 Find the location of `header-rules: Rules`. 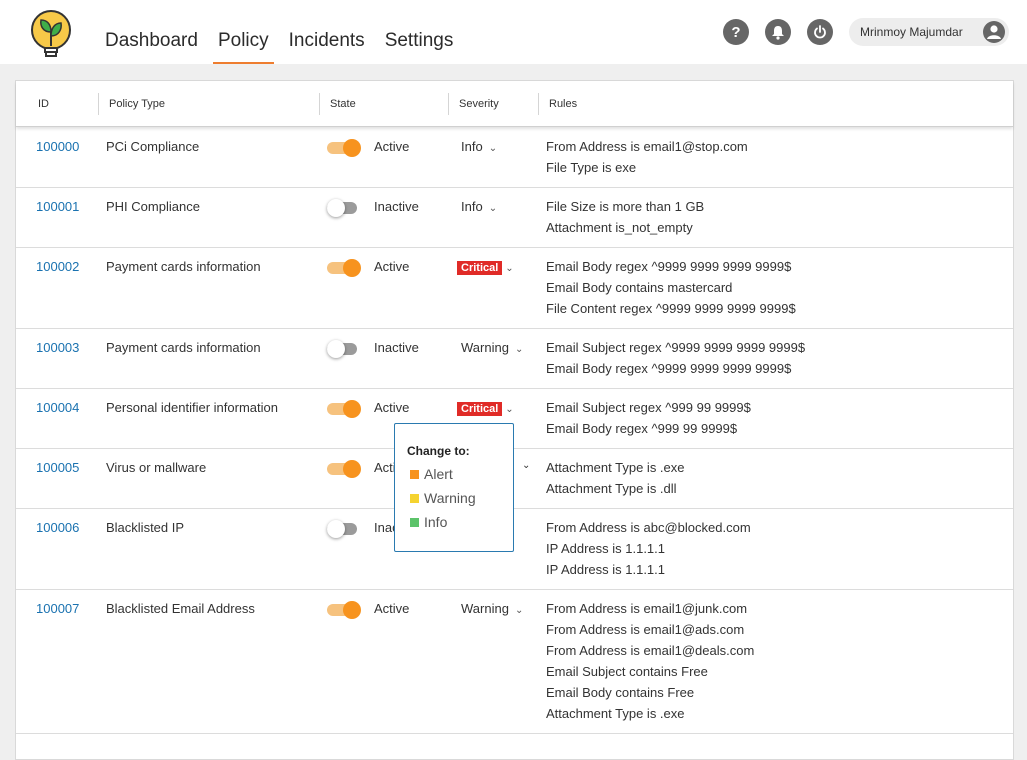

header-rules: Rules is located at coordinates (563, 104).